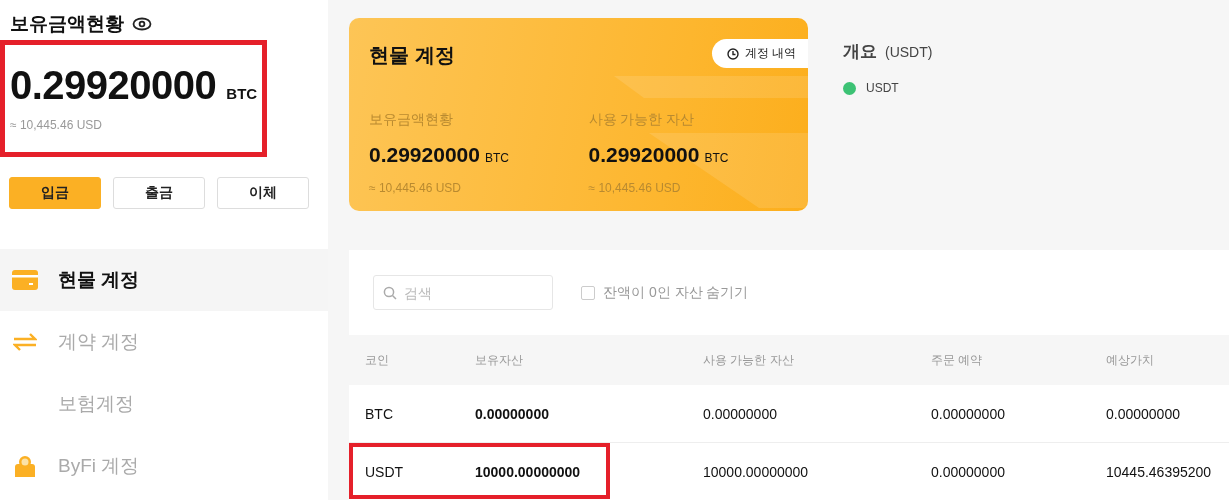  What do you see at coordinates (56, 125) in the screenshot?
I see `balance-usd: ≈ 10,445.46 USD` at bounding box center [56, 125].